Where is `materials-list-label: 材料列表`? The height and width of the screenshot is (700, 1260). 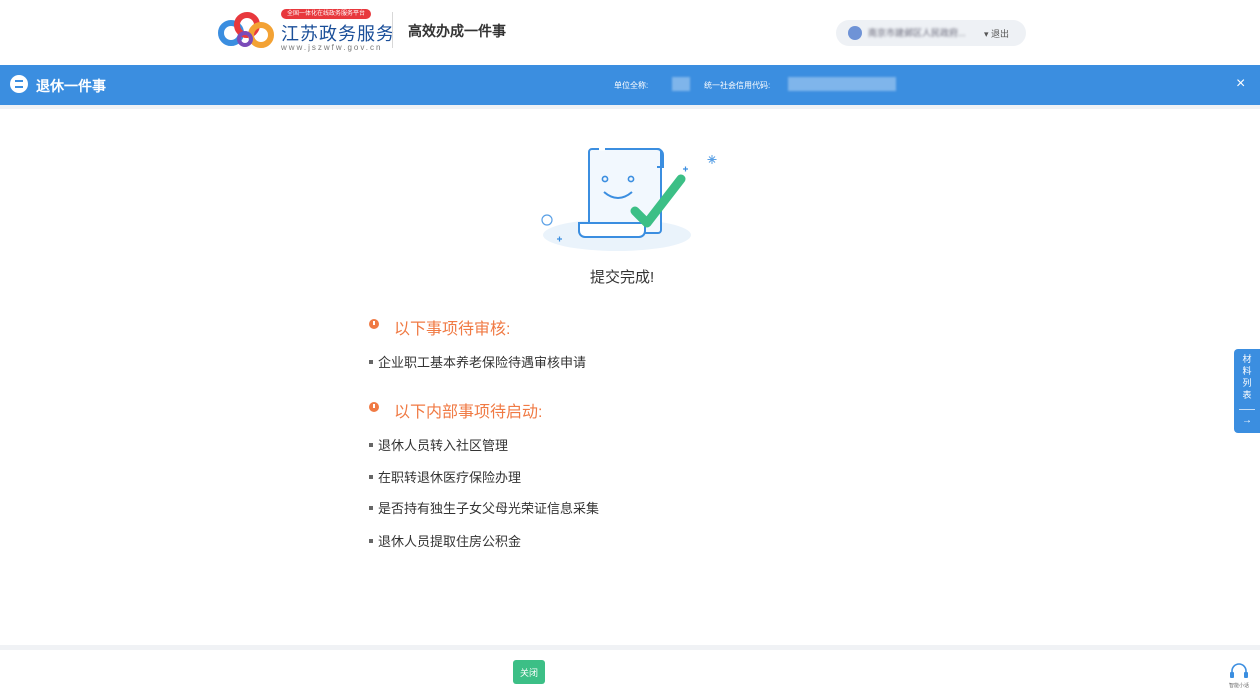 materials-list-label: 材料列表 is located at coordinates (1247, 377).